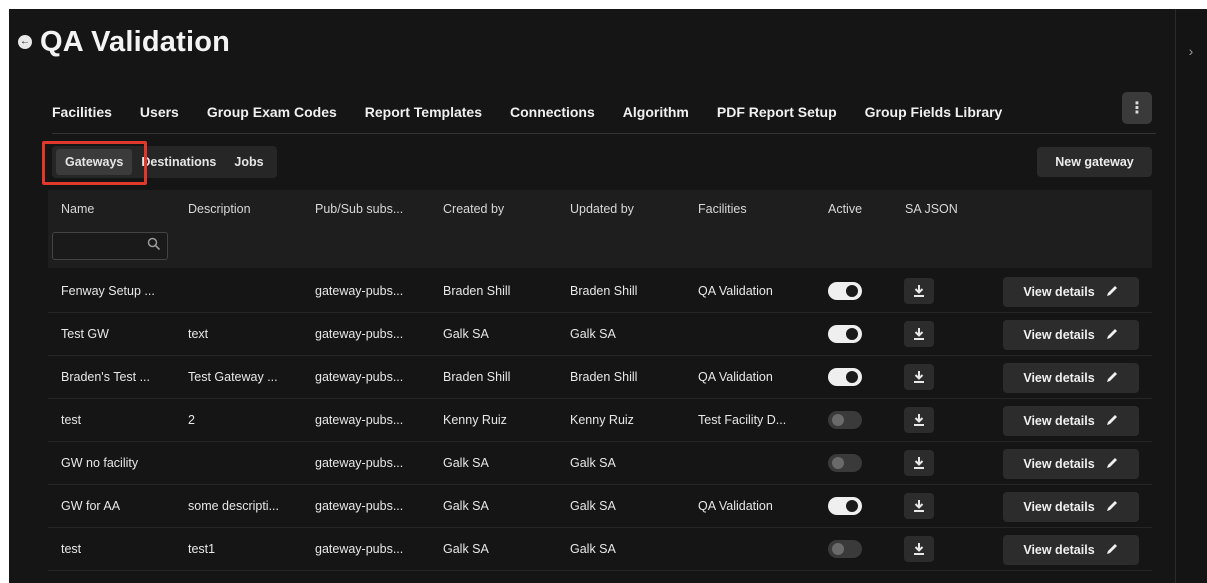 This screenshot has height=583, width=1207. What do you see at coordinates (248, 162) in the screenshot?
I see `tab-jobs: Jobs` at bounding box center [248, 162].